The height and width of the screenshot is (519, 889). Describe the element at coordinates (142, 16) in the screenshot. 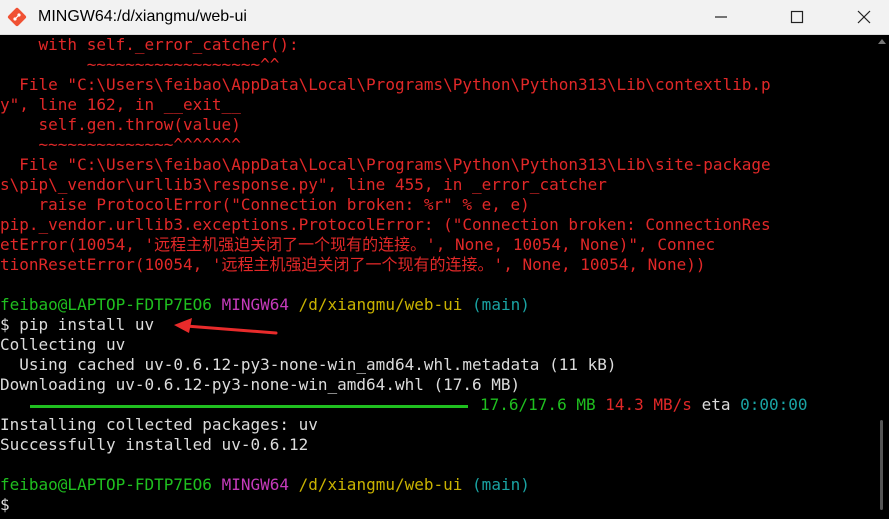

I see `window-title: MINGW64:/d/xiangmu/web-ui` at that location.